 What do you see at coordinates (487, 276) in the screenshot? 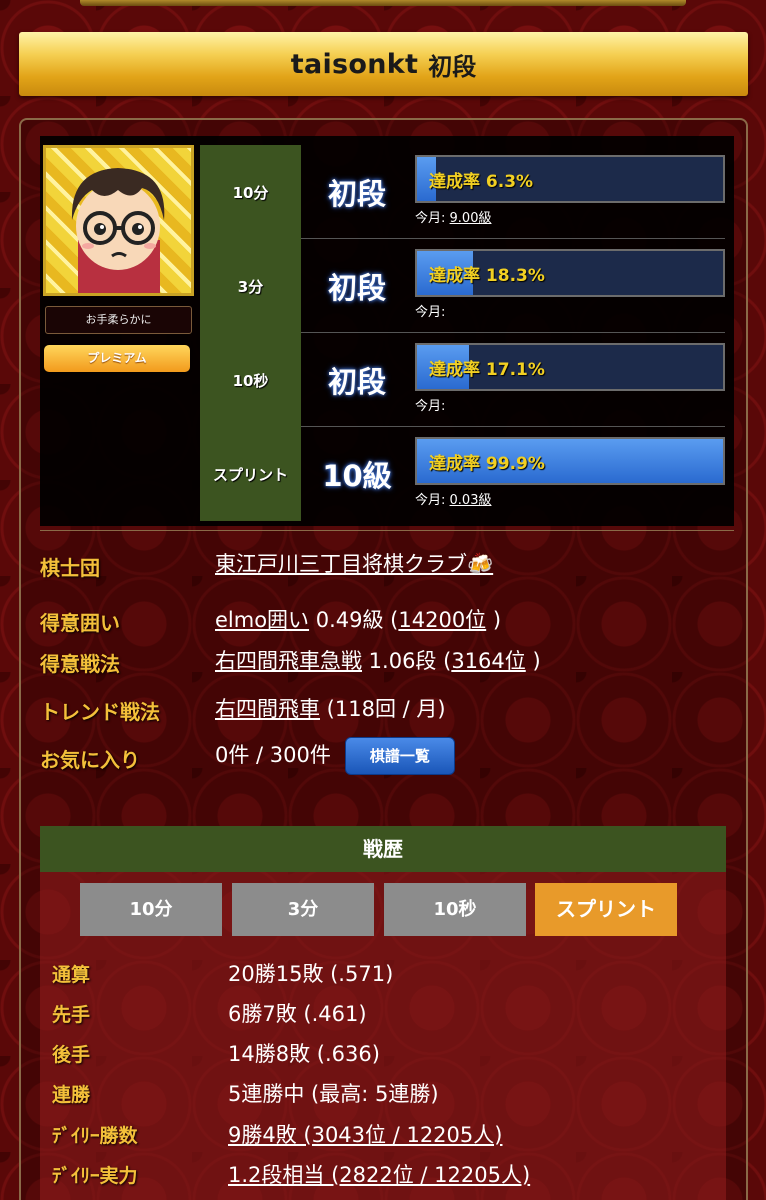
I see `progress-label: 達成率 18.3%` at bounding box center [487, 276].